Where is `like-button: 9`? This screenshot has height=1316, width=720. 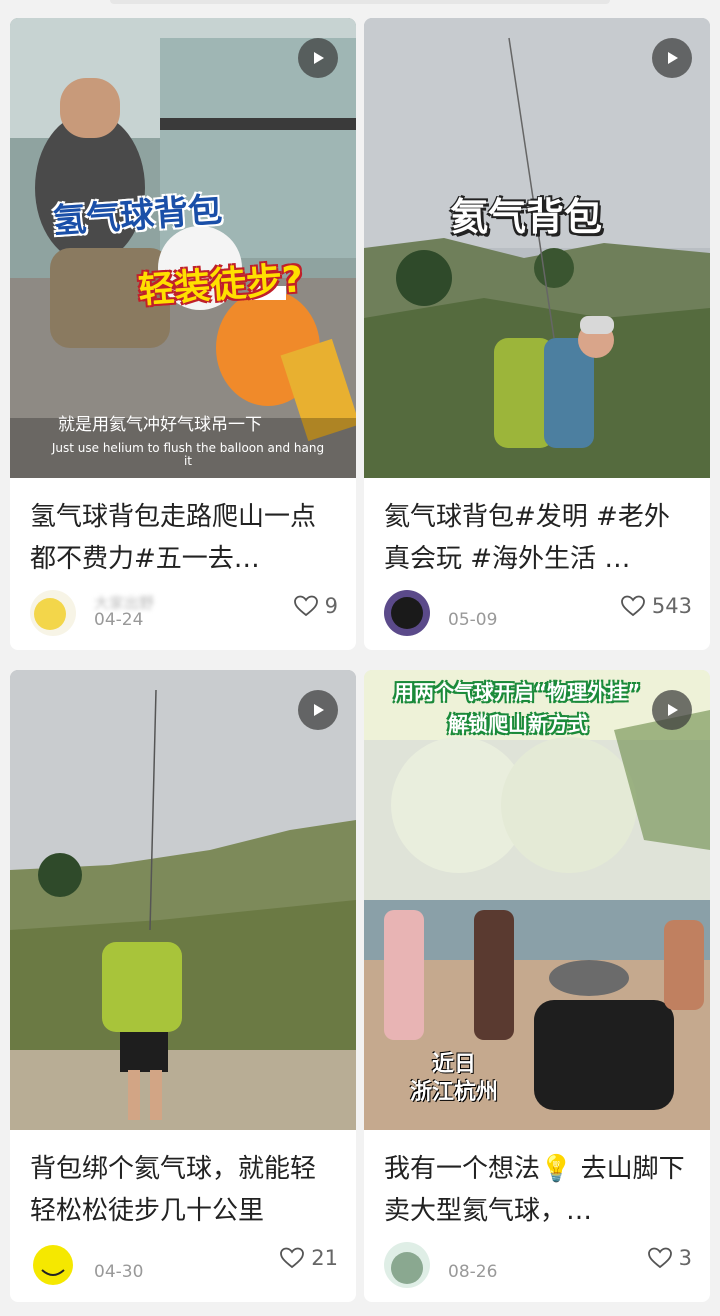
like-button: 9 is located at coordinates (315, 606).